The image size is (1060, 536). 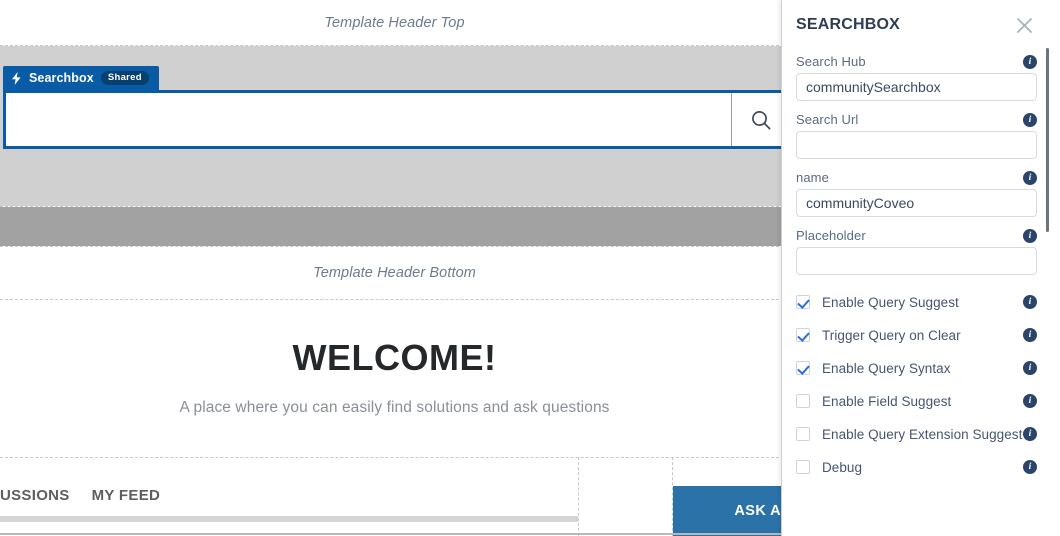 What do you see at coordinates (916, 87) in the screenshot?
I see `search-hub-input` at bounding box center [916, 87].